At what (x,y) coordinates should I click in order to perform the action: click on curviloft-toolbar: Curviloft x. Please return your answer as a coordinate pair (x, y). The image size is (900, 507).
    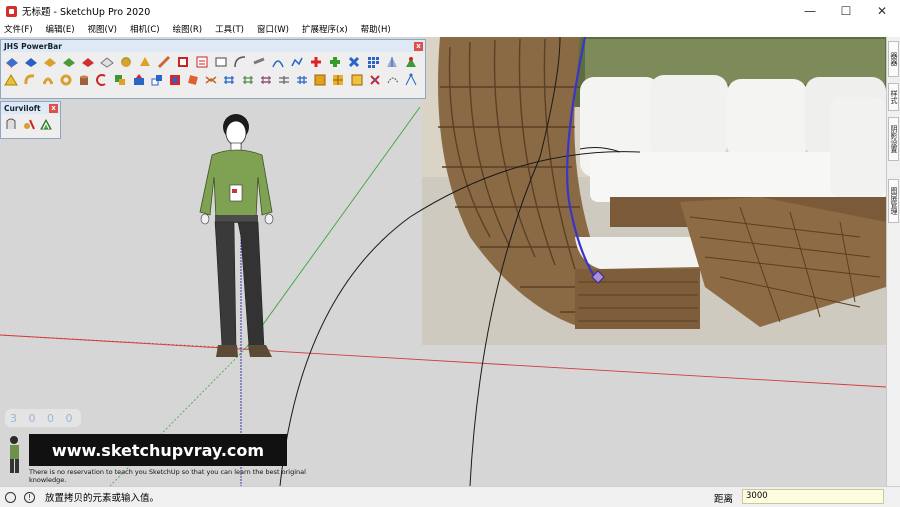
    Looking at the image, I should click on (30, 120).